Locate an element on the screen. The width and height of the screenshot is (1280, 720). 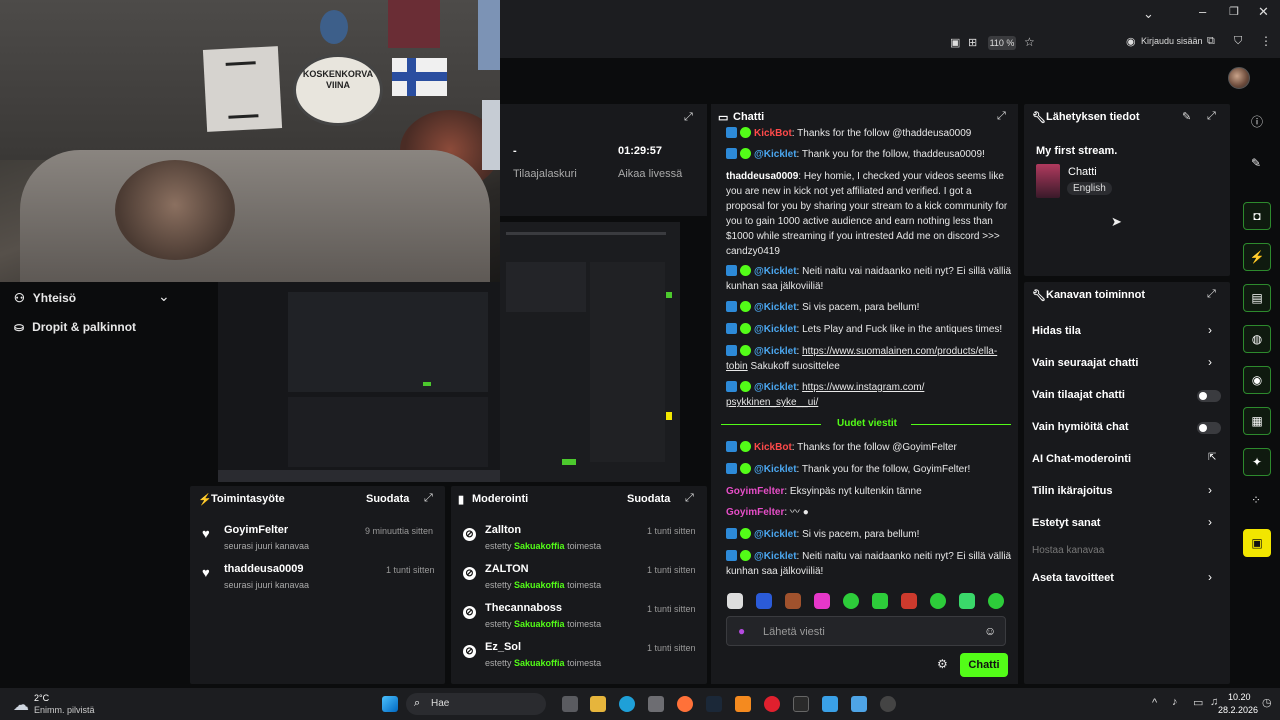
external-link-icon: ⇱ is located at coordinates (1212, 457).